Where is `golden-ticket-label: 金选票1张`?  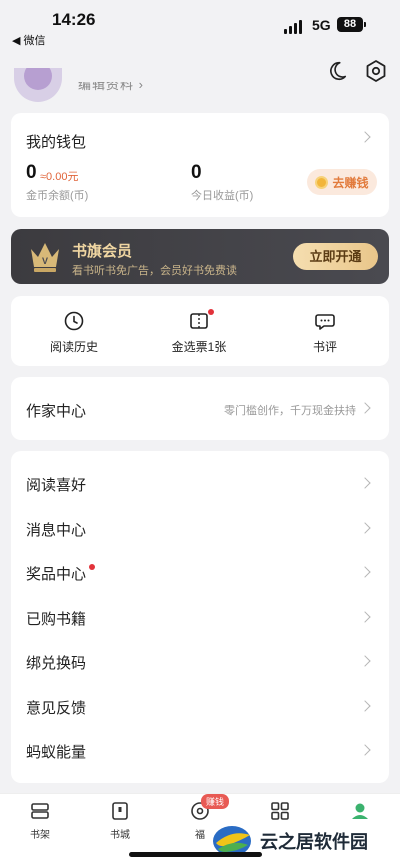
golden-ticket-label: 金选票1张 is located at coordinates (199, 347).